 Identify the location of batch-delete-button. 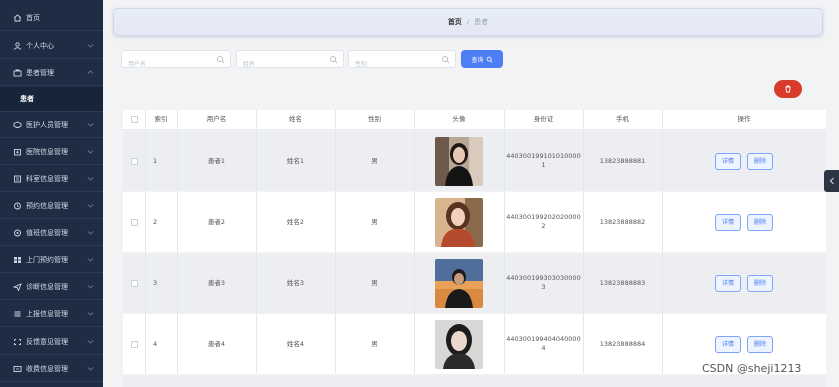
(788, 89).